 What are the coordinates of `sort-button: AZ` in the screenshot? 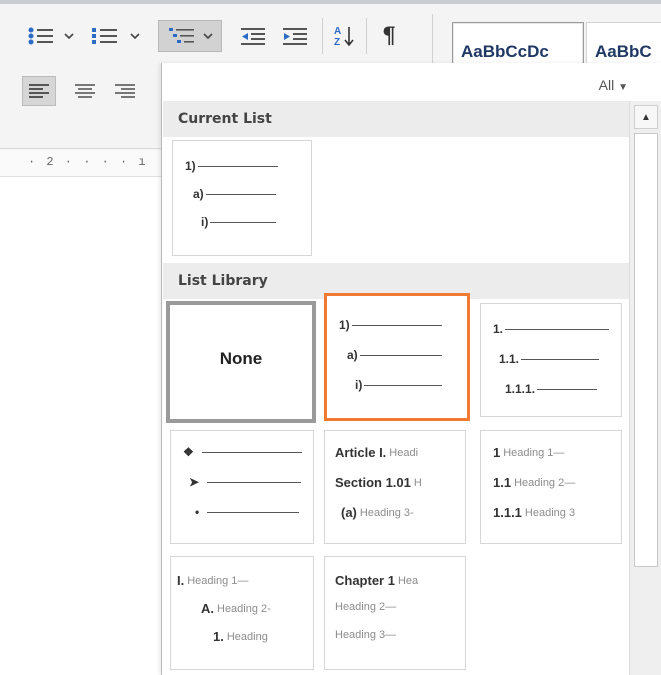 It's located at (345, 36).